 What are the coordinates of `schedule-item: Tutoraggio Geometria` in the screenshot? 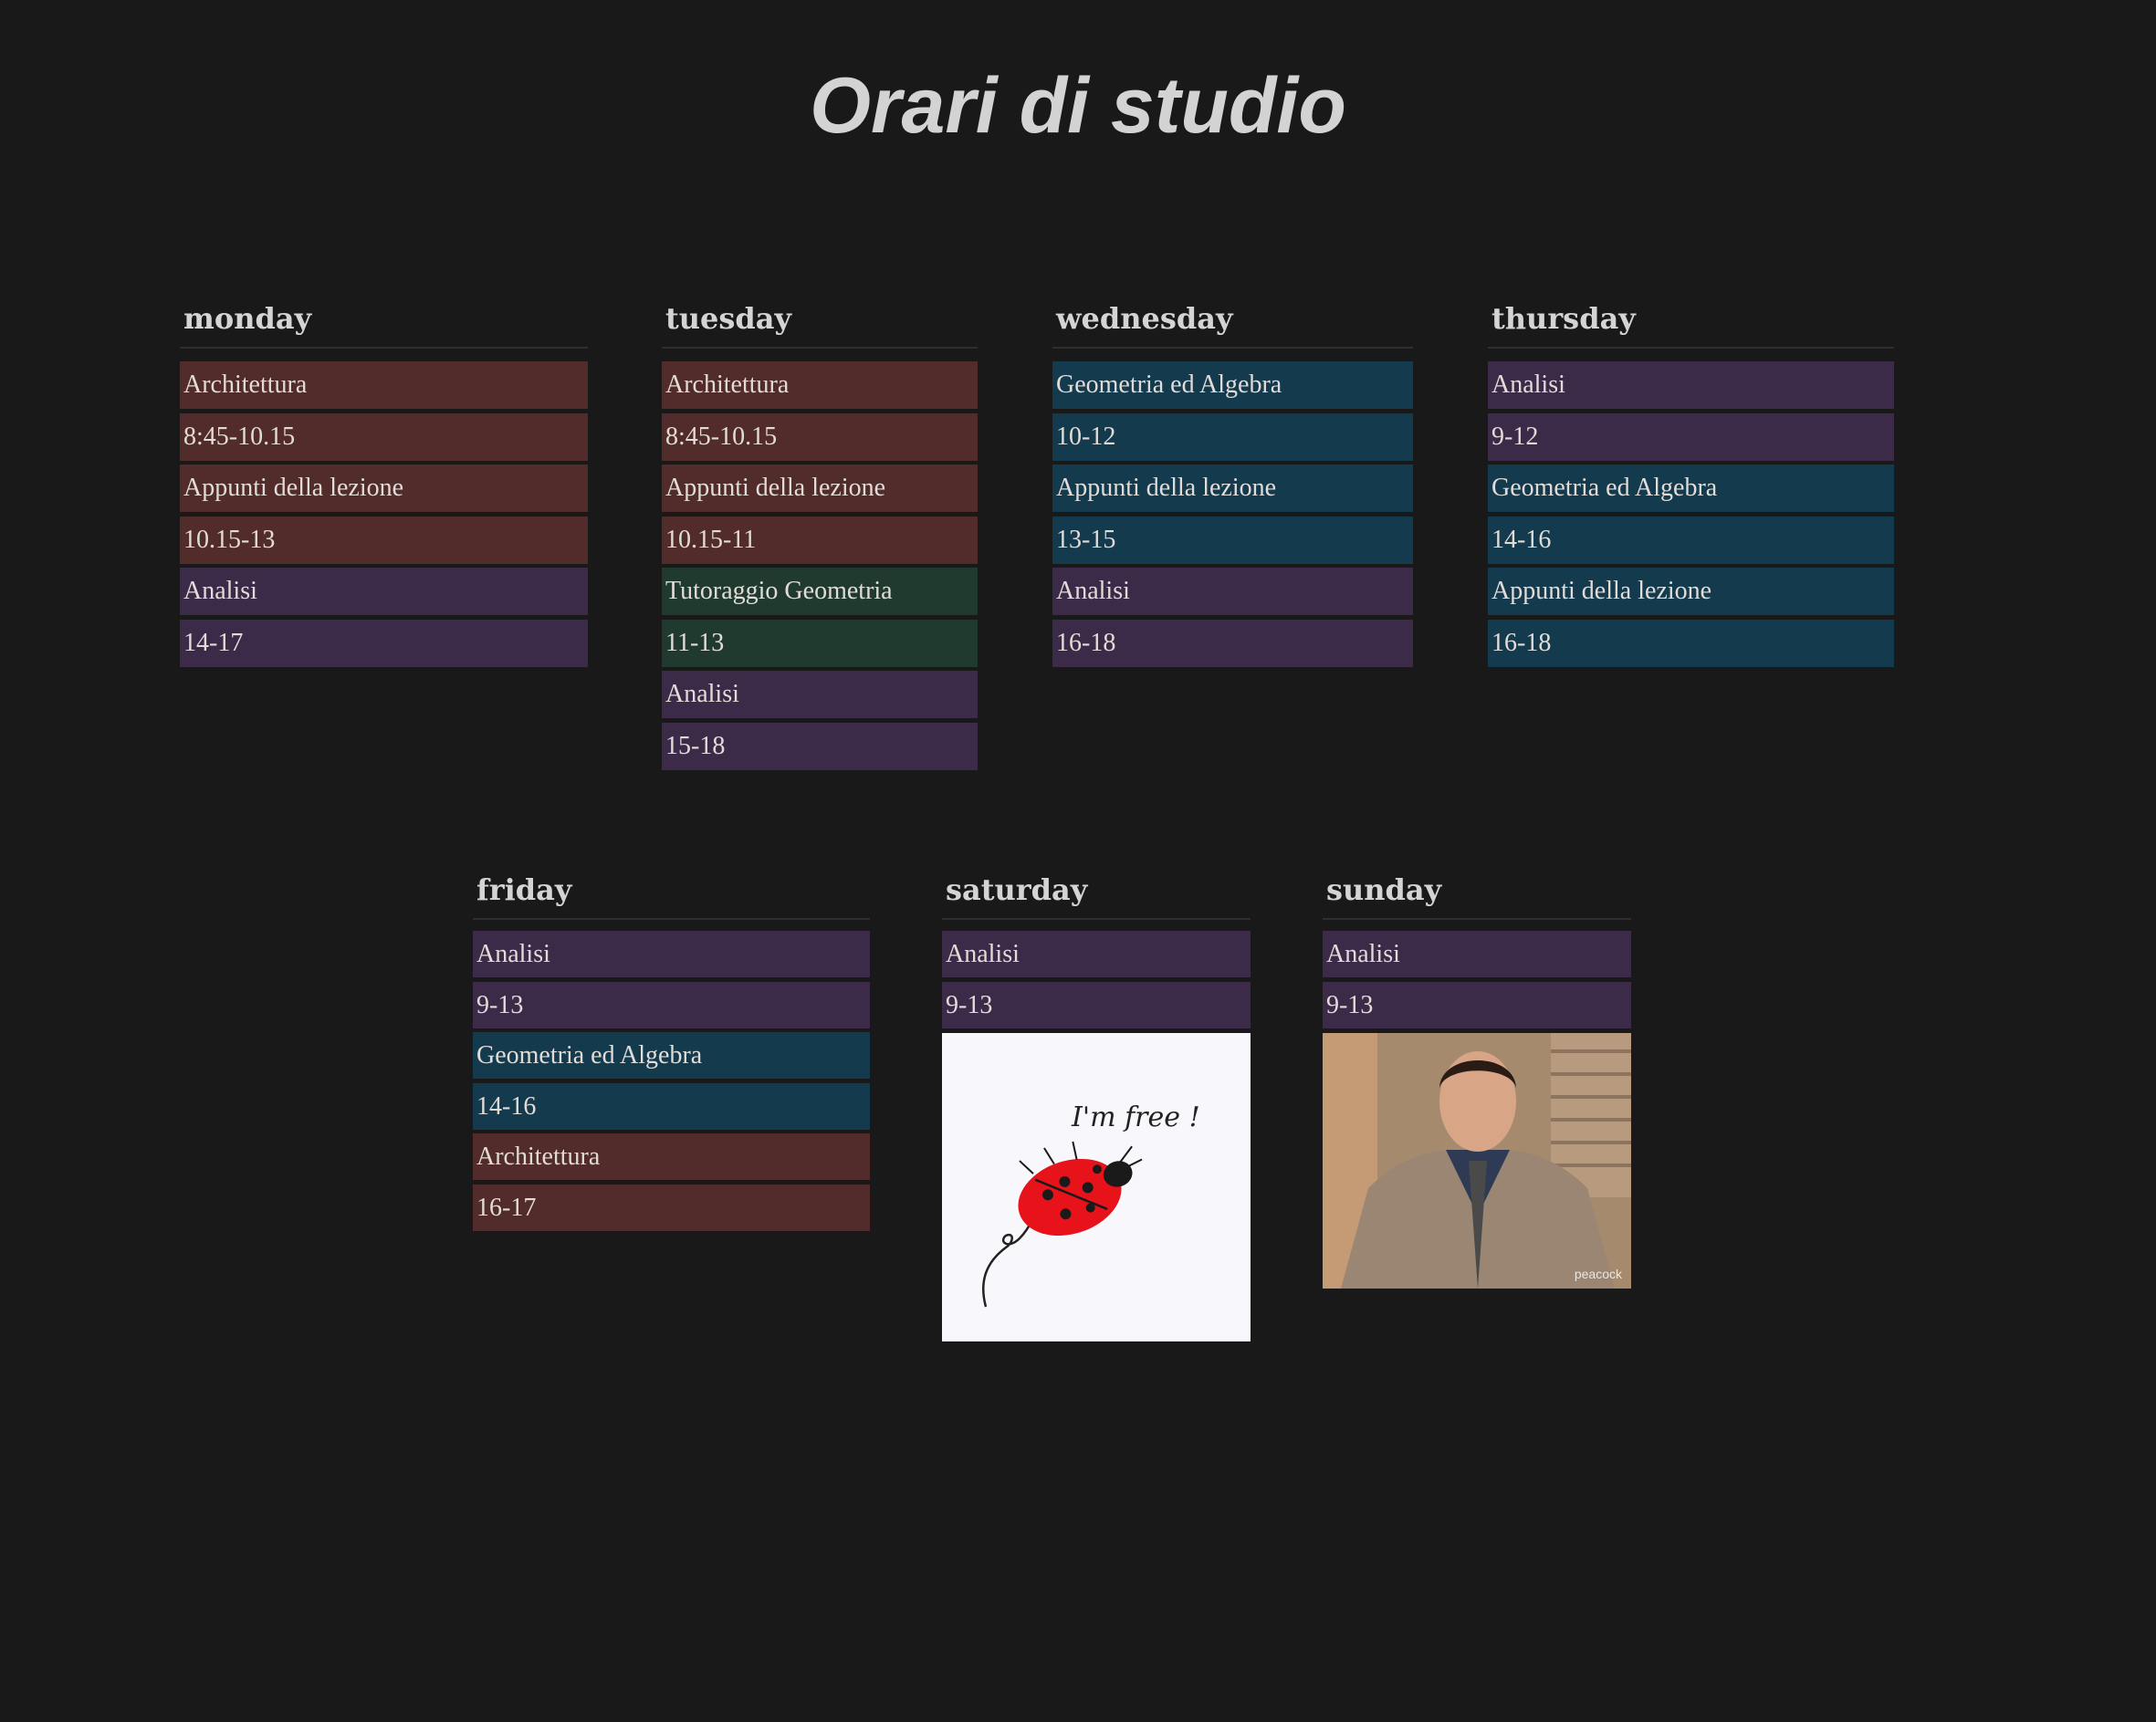 It's located at (820, 591).